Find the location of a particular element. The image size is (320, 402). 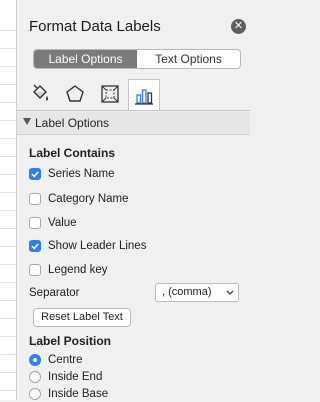

close-button: ✕ is located at coordinates (238, 26).